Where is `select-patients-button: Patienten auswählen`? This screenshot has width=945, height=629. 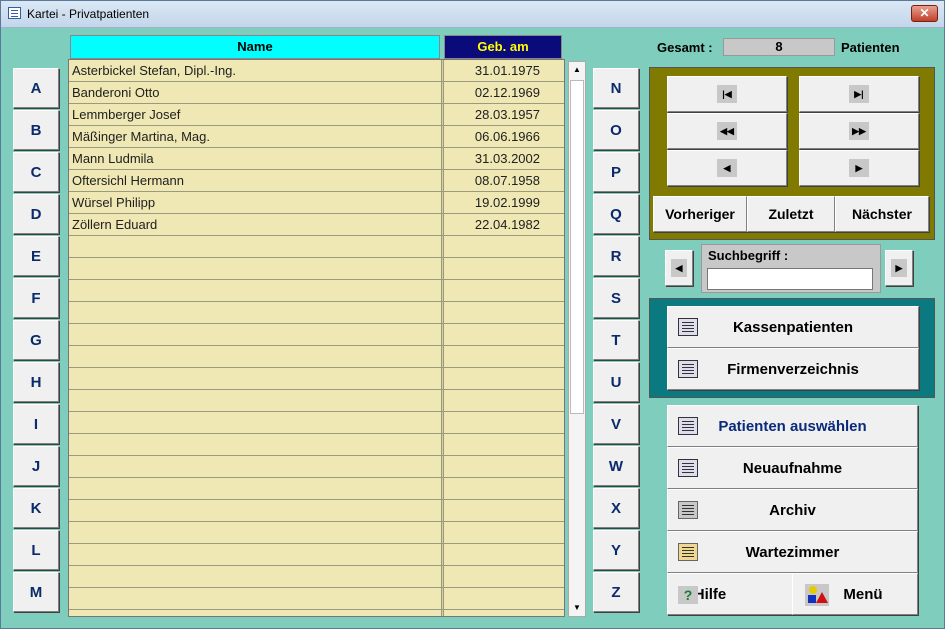
select-patients-button: Patienten auswählen is located at coordinates (792, 426).